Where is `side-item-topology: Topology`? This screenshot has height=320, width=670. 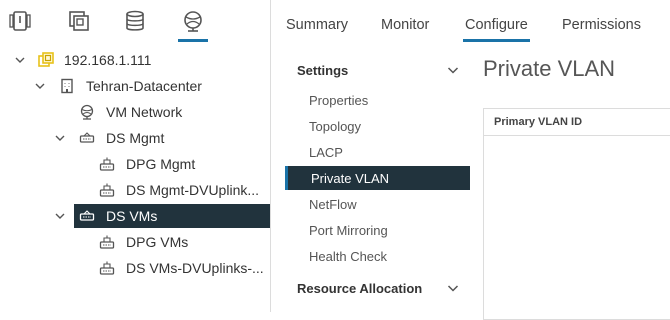
side-item-topology: Topology is located at coordinates (377, 126).